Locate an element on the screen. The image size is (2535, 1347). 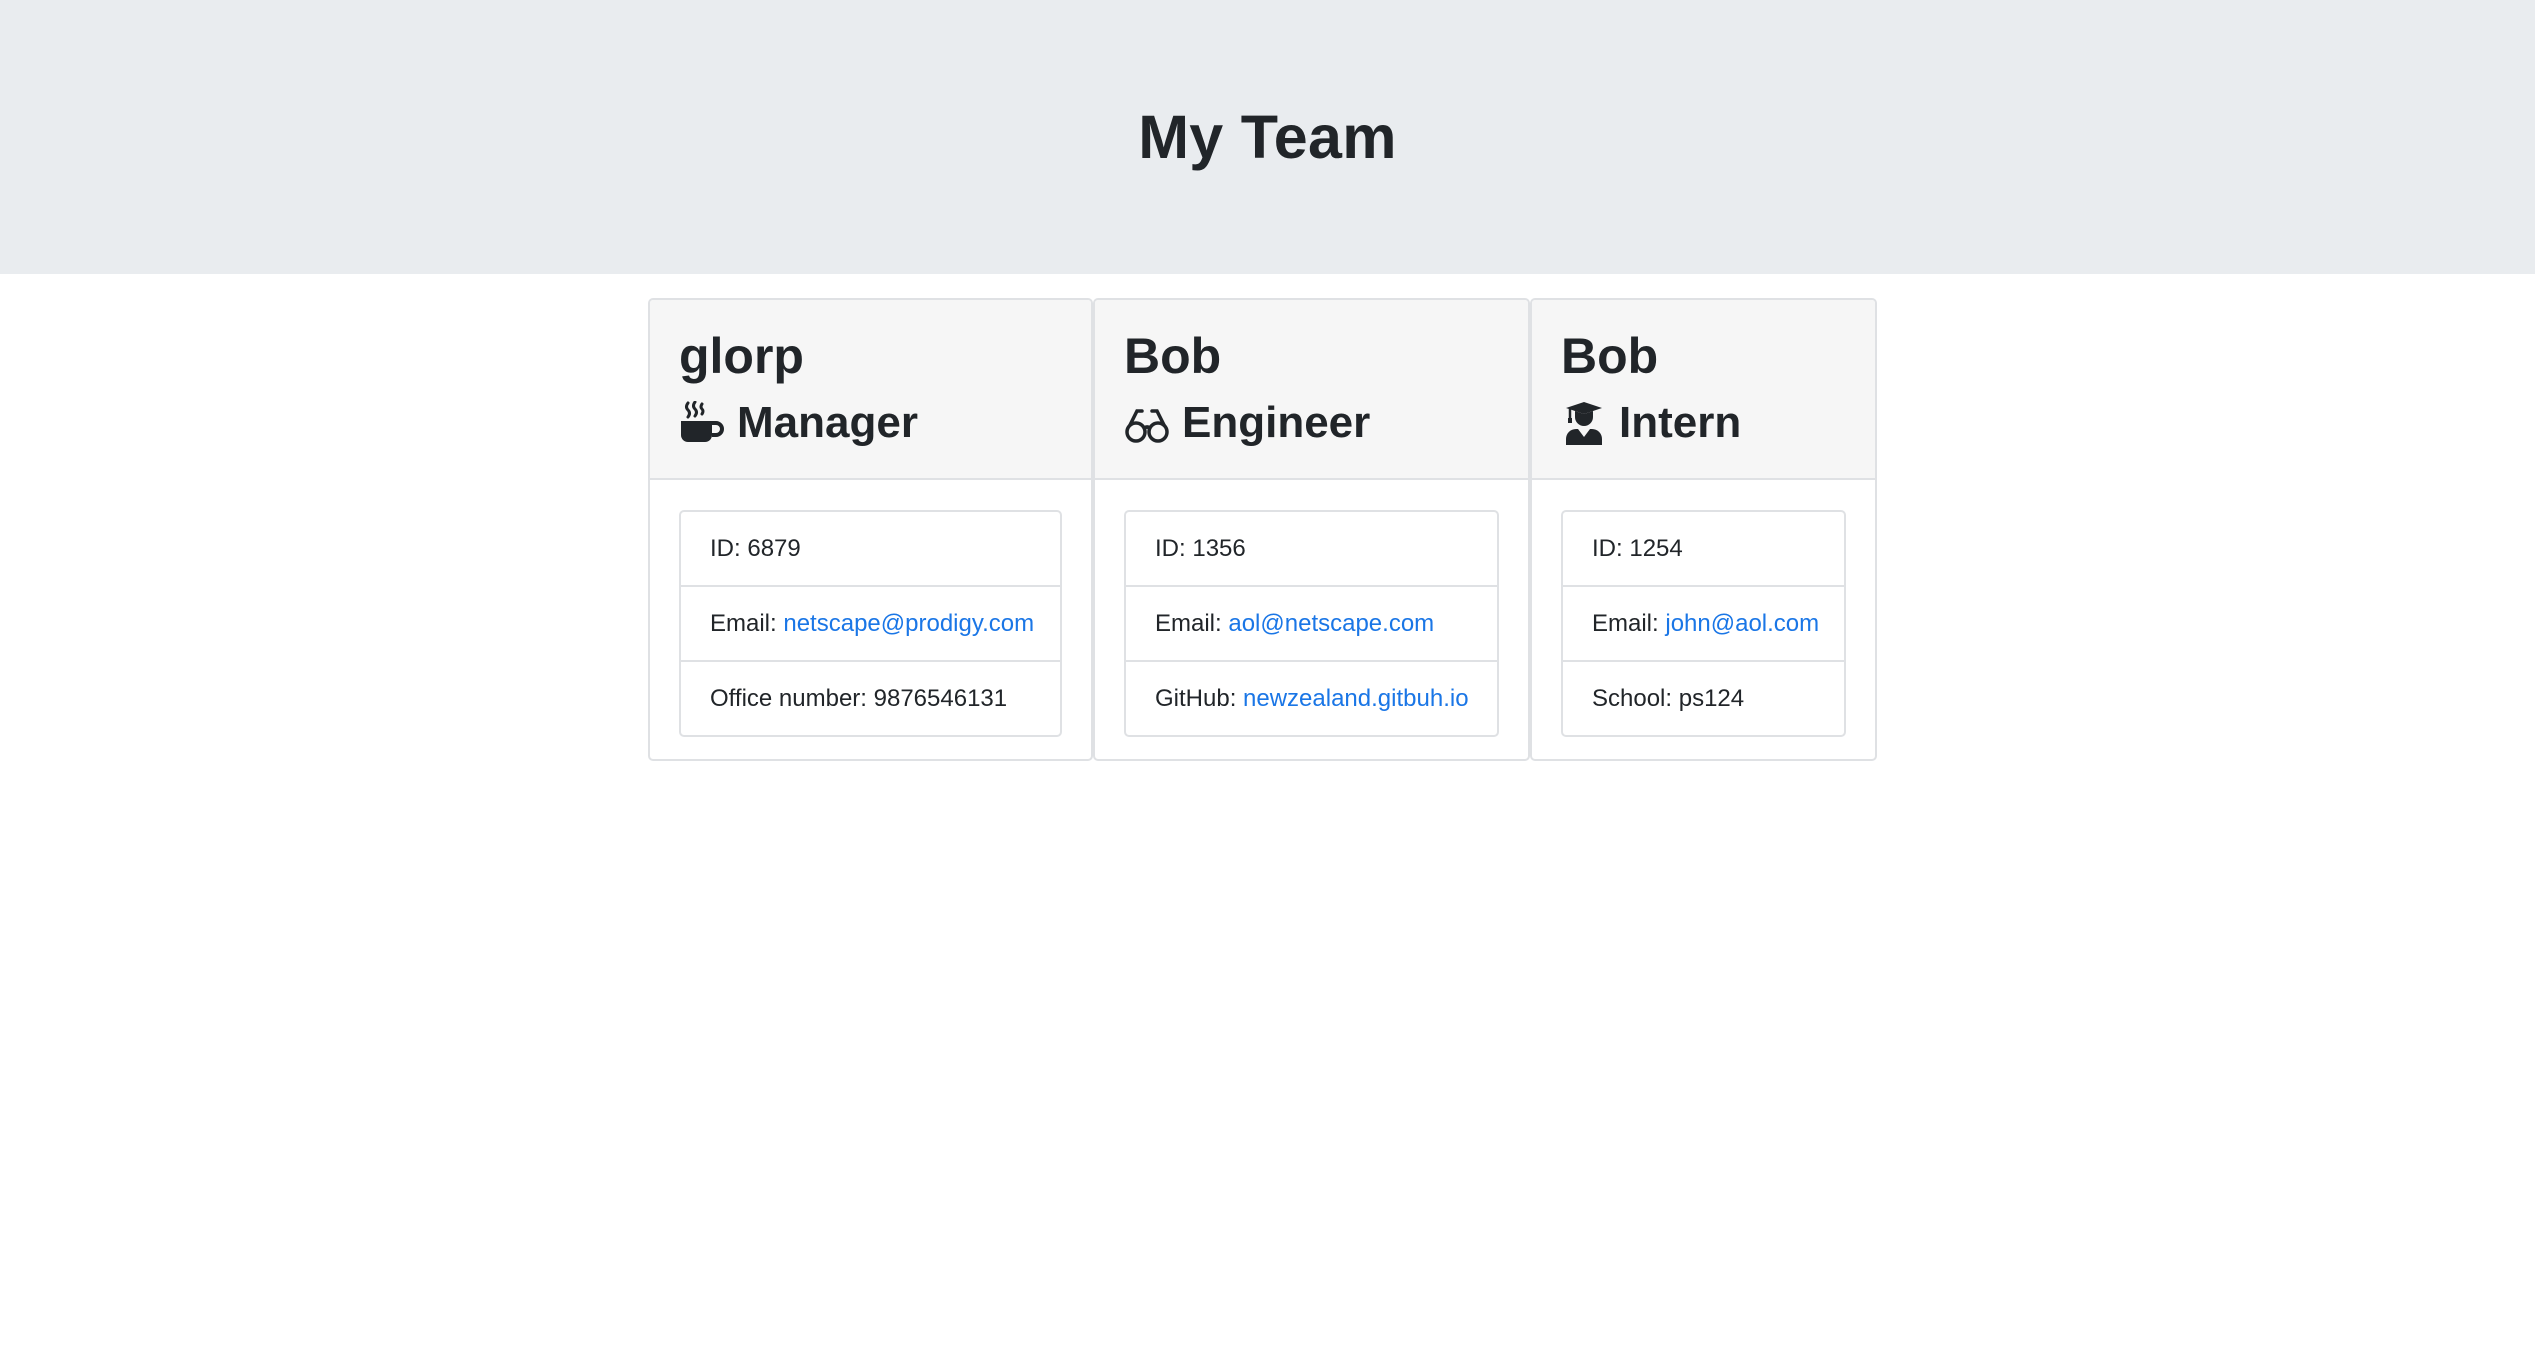
employee-role: Intern is located at coordinates (1703, 423).